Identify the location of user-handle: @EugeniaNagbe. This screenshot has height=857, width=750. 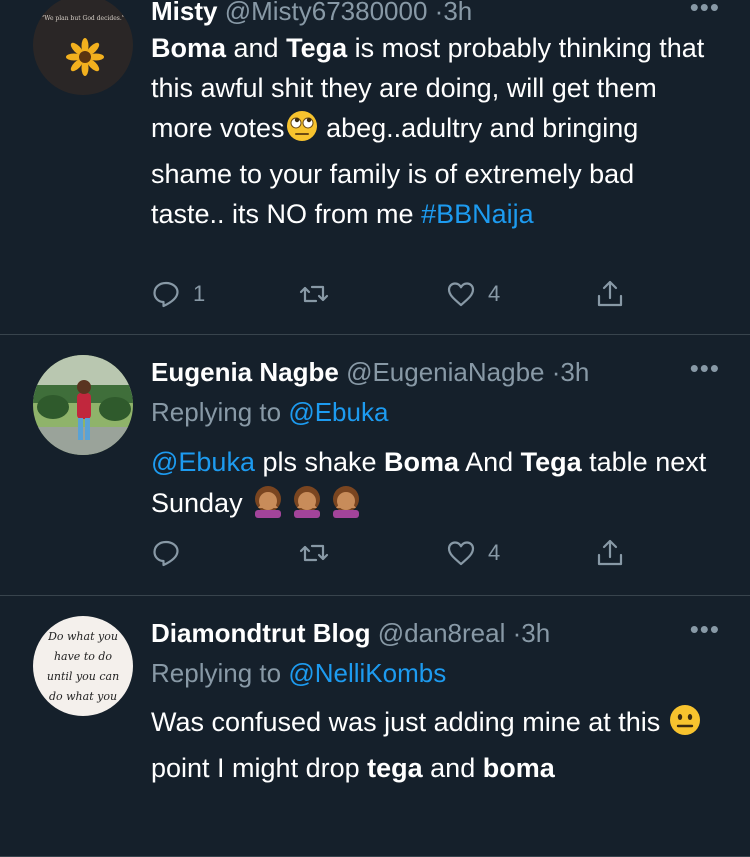
(445, 372).